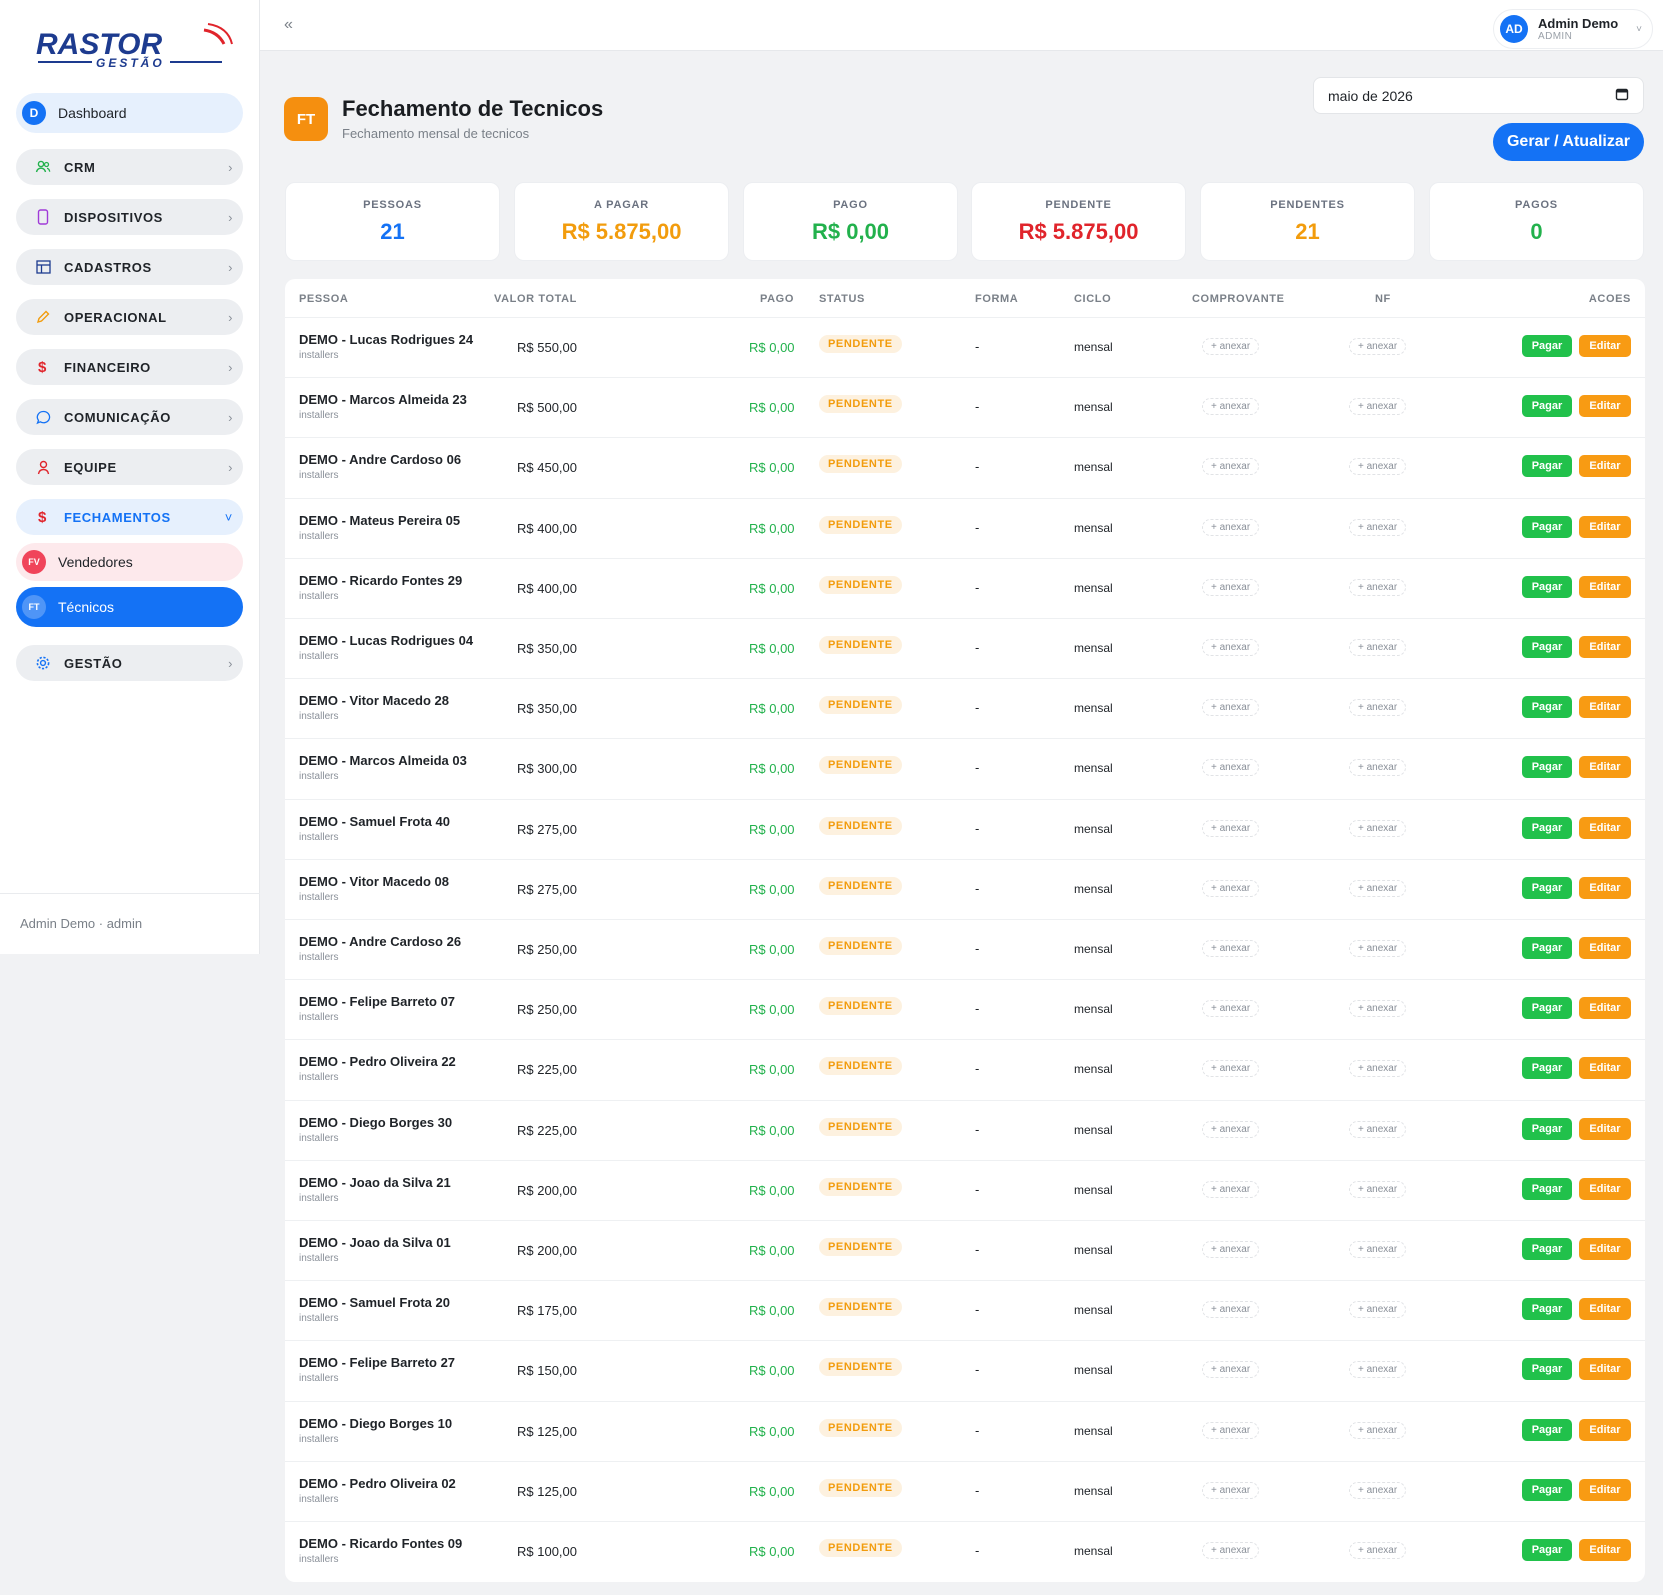 This screenshot has width=1663, height=1595. What do you see at coordinates (842, 299) in the screenshot?
I see `column-header-status: STATUS` at bounding box center [842, 299].